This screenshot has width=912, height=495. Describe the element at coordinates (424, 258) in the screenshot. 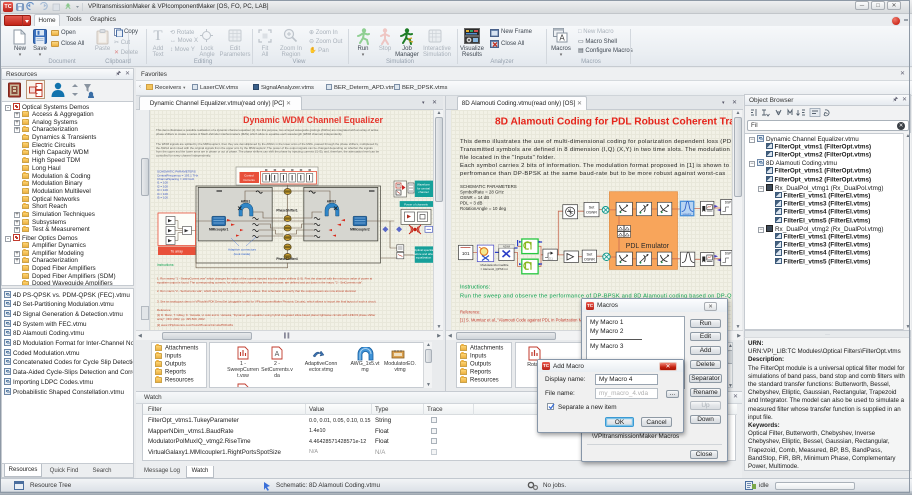

I see `svg-text: equalization` at that location.